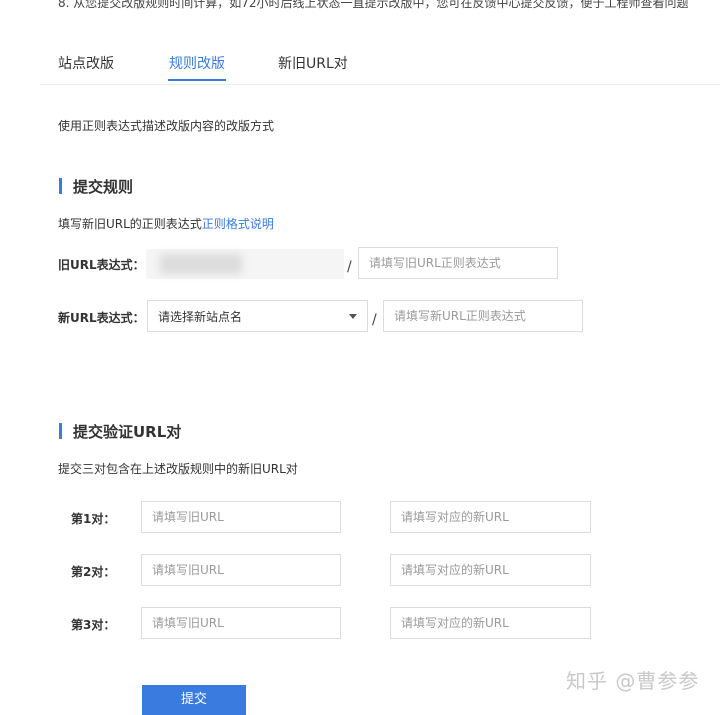 Image resolution: width=720 pixels, height=715 pixels. What do you see at coordinates (200, 316) in the screenshot?
I see `new-site-select-value: 请选择新站点名` at bounding box center [200, 316].